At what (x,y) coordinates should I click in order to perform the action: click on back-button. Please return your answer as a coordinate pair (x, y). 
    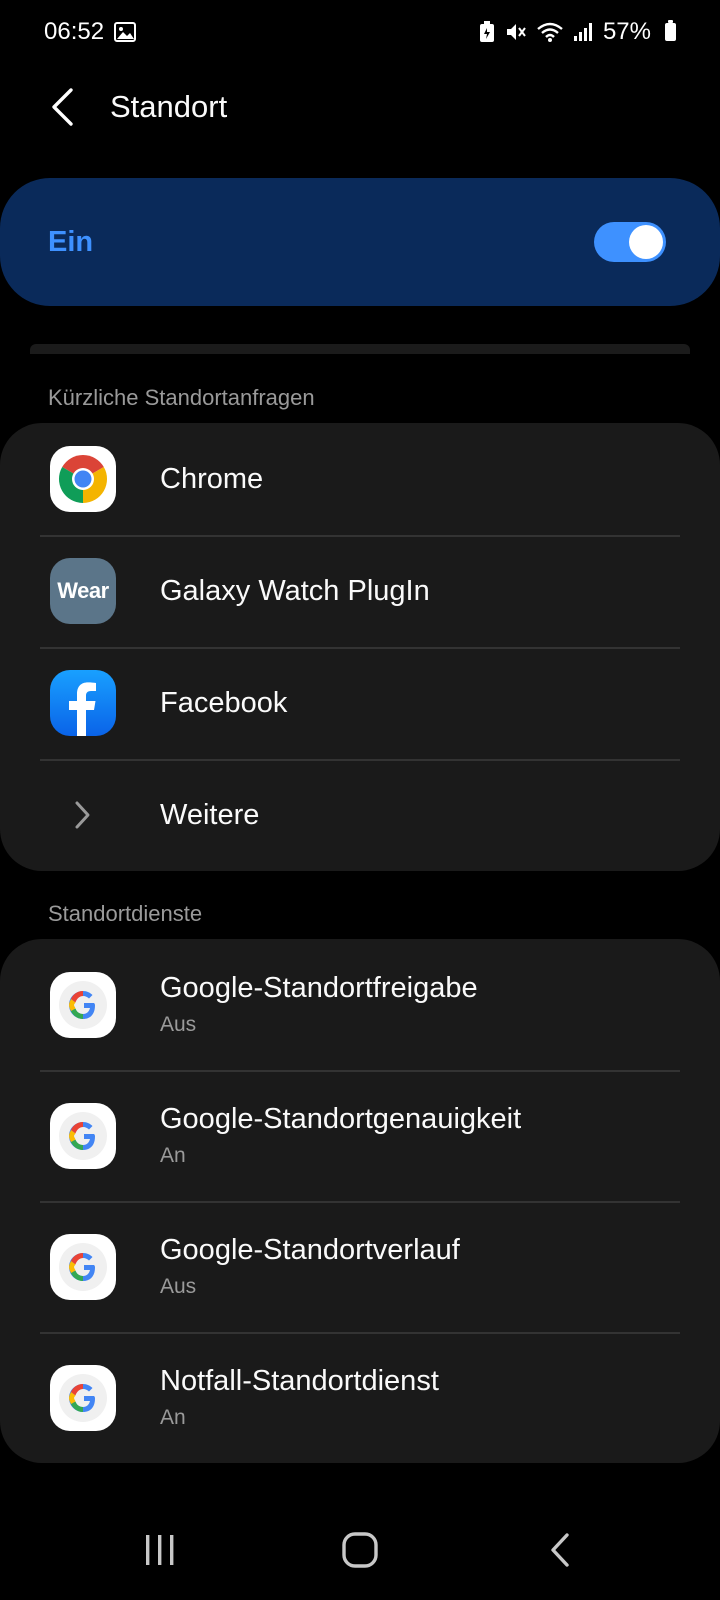
    Looking at the image, I should click on (62, 107).